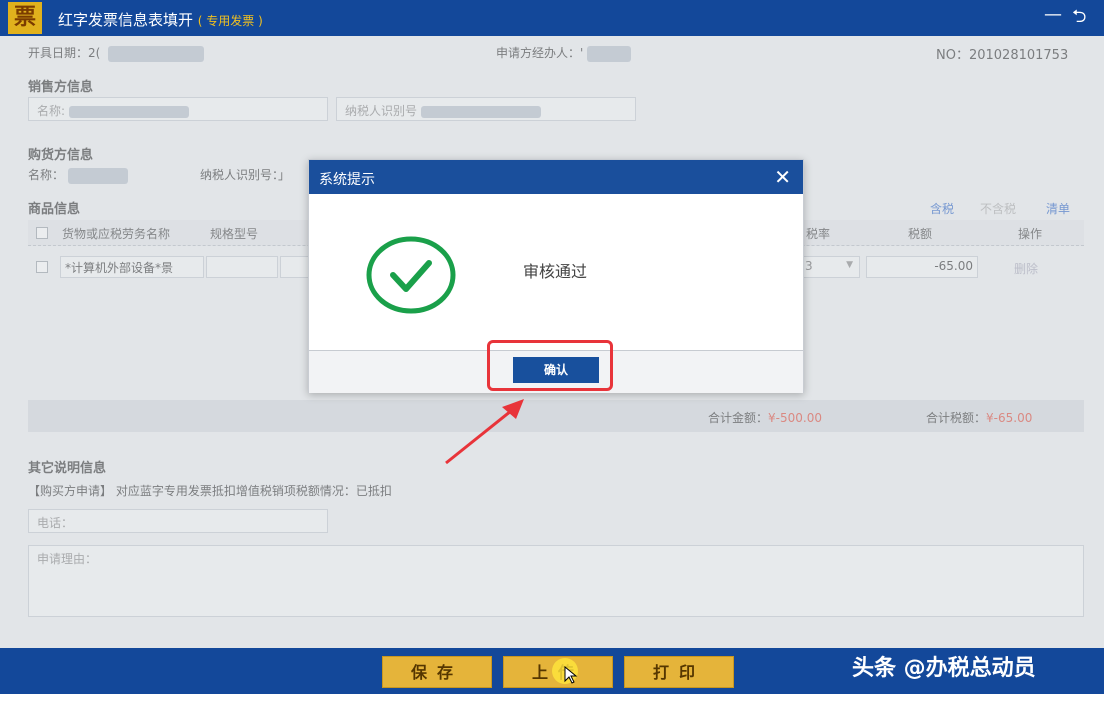  What do you see at coordinates (1053, 14) in the screenshot?
I see `minimize-icon: —` at bounding box center [1053, 14].